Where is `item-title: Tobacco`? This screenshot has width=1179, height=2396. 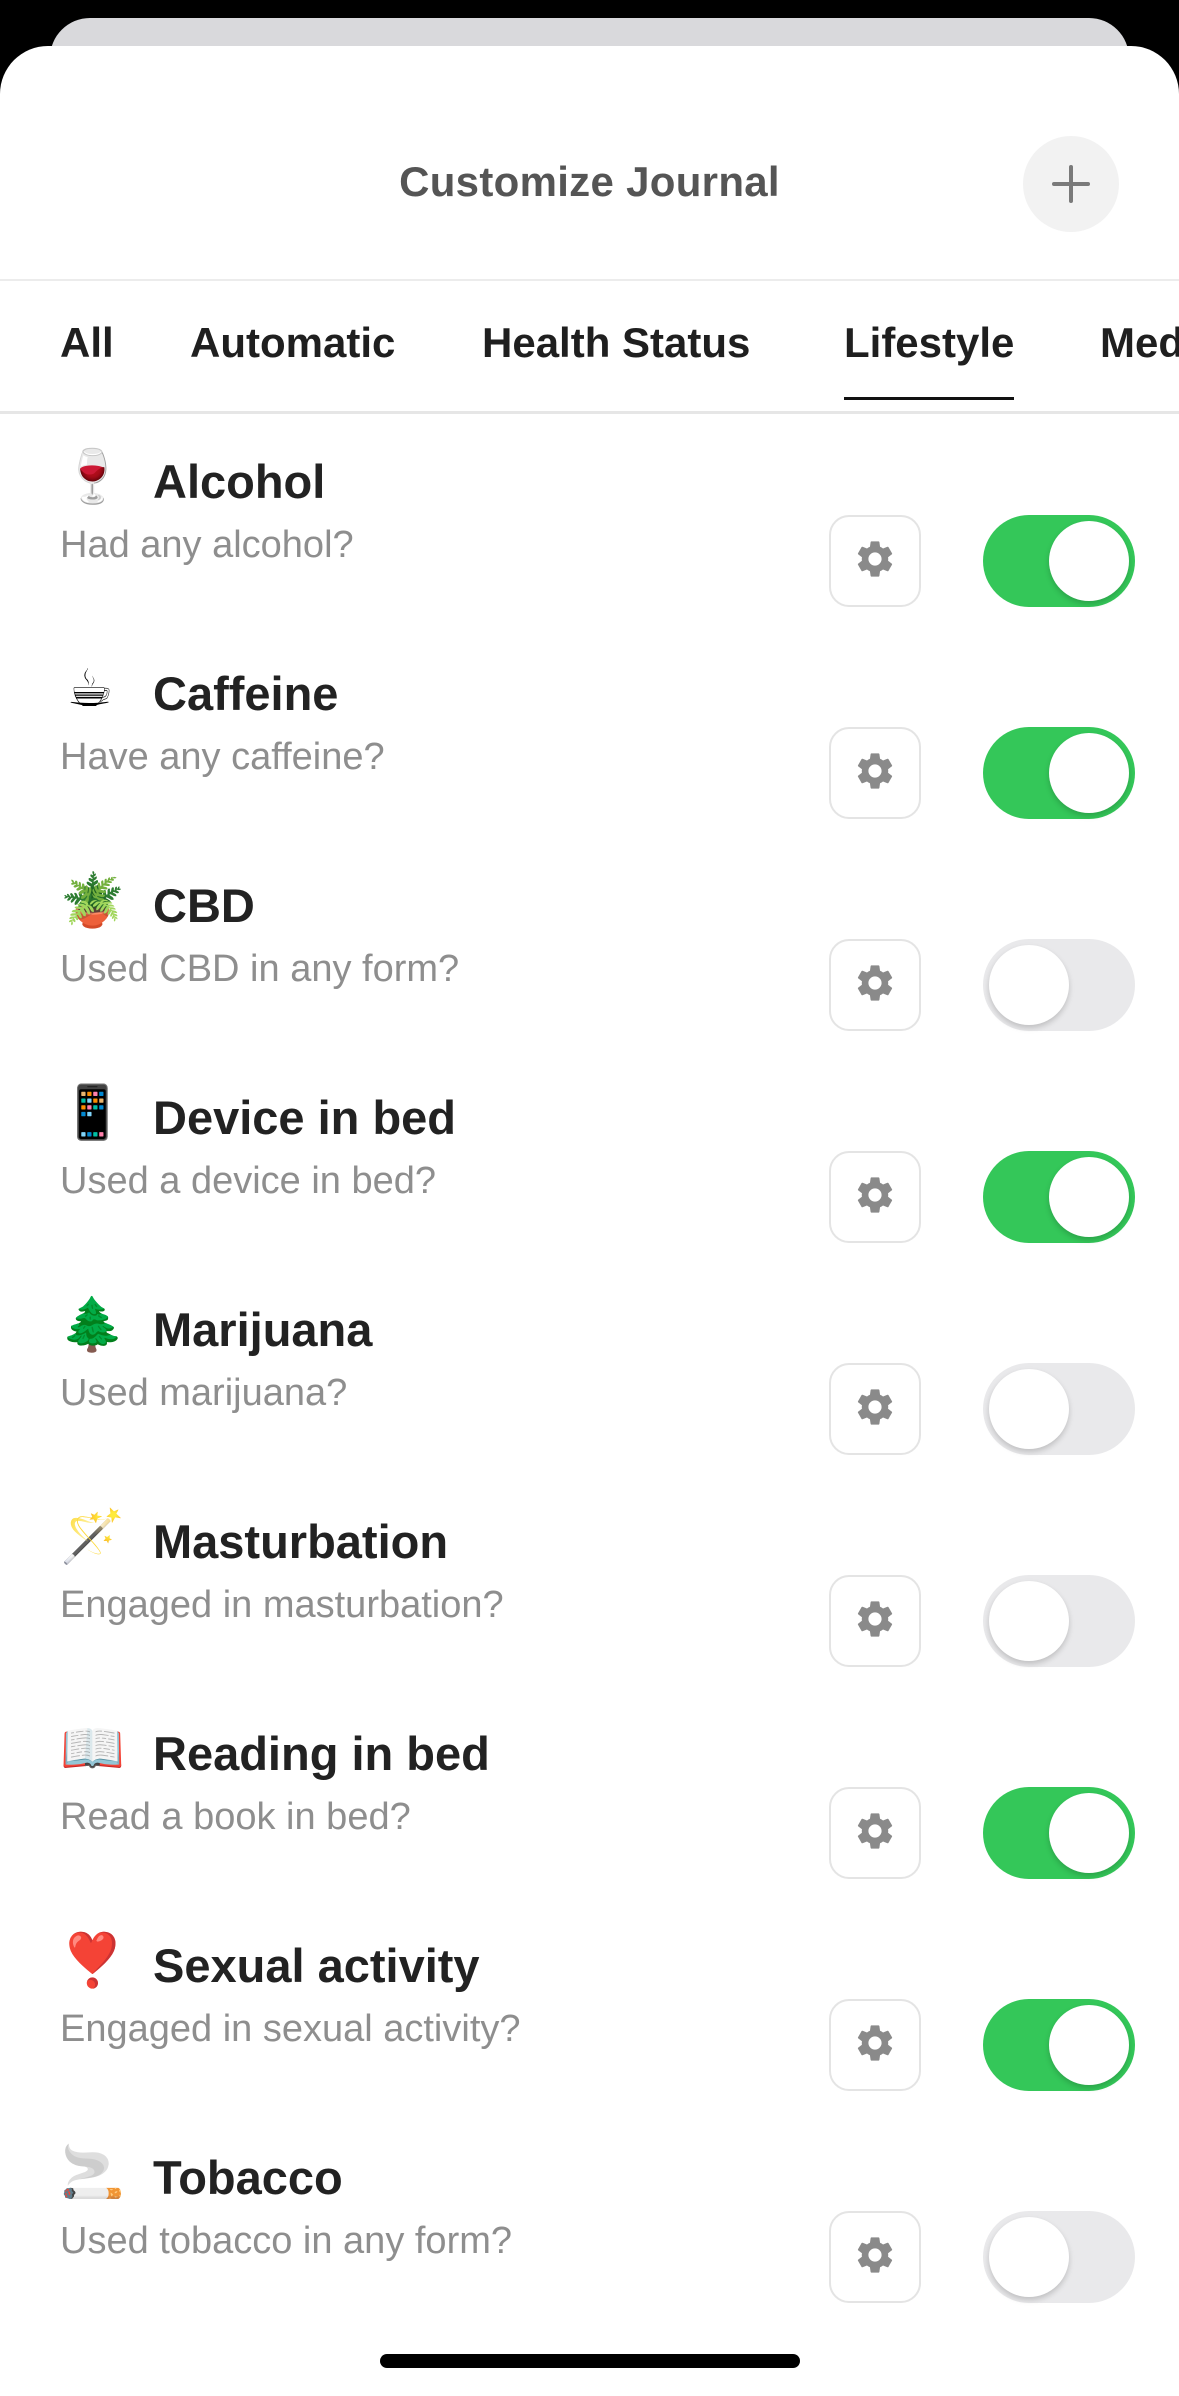 item-title: Tobacco is located at coordinates (248, 2177).